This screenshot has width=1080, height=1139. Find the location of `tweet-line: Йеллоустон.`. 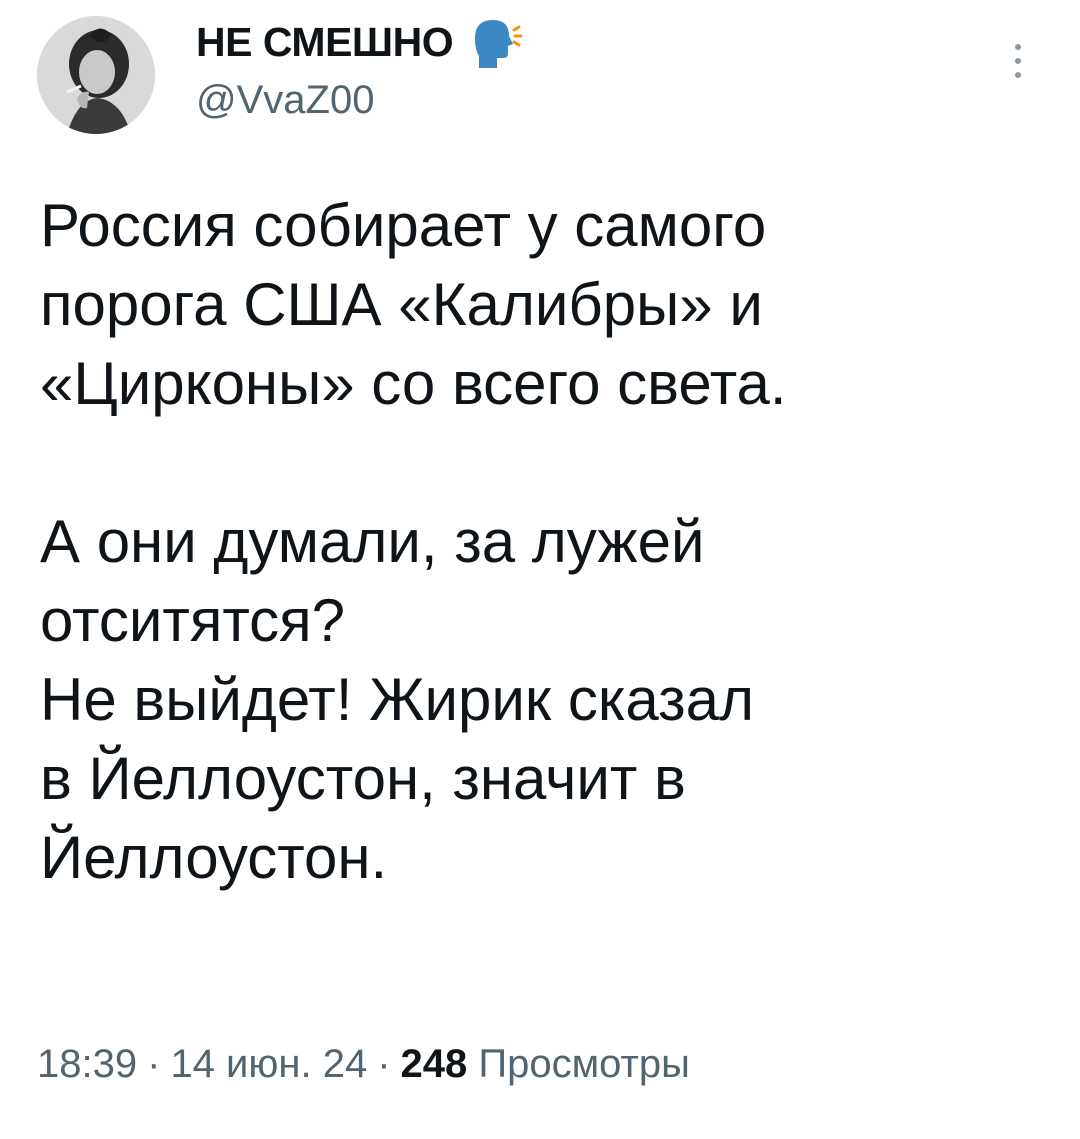

tweet-line: Йеллоустон. is located at coordinates (214, 857).